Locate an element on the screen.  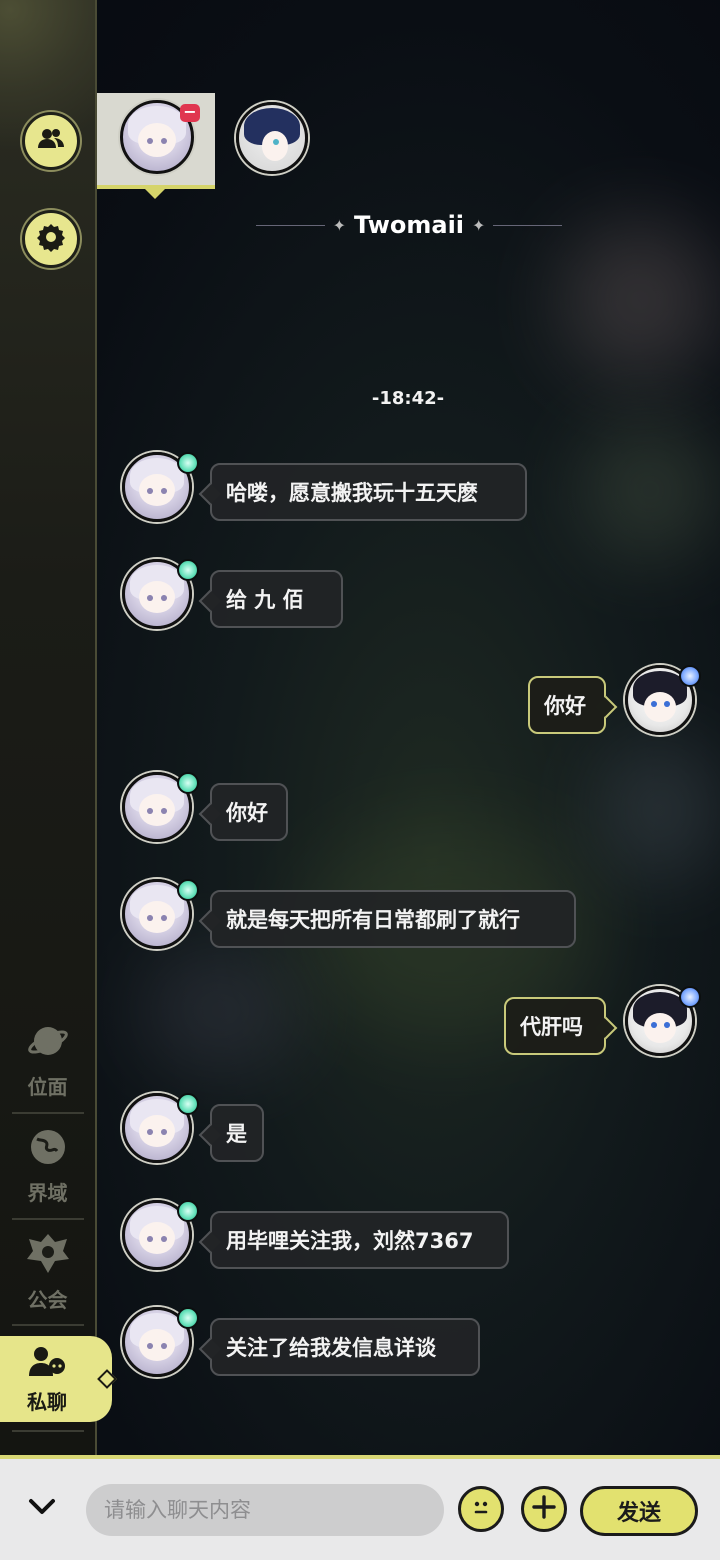
chat-input-bar: 发送 is located at coordinates (360, 1507).